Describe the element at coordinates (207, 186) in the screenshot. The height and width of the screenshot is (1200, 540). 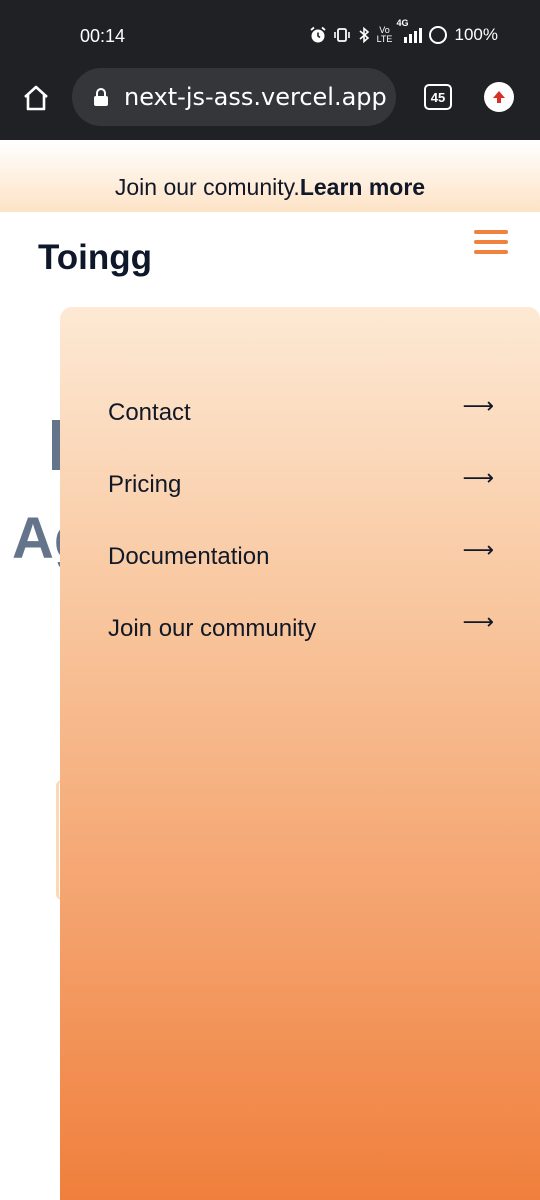
I see `banner-text: Join our comunity.` at that location.